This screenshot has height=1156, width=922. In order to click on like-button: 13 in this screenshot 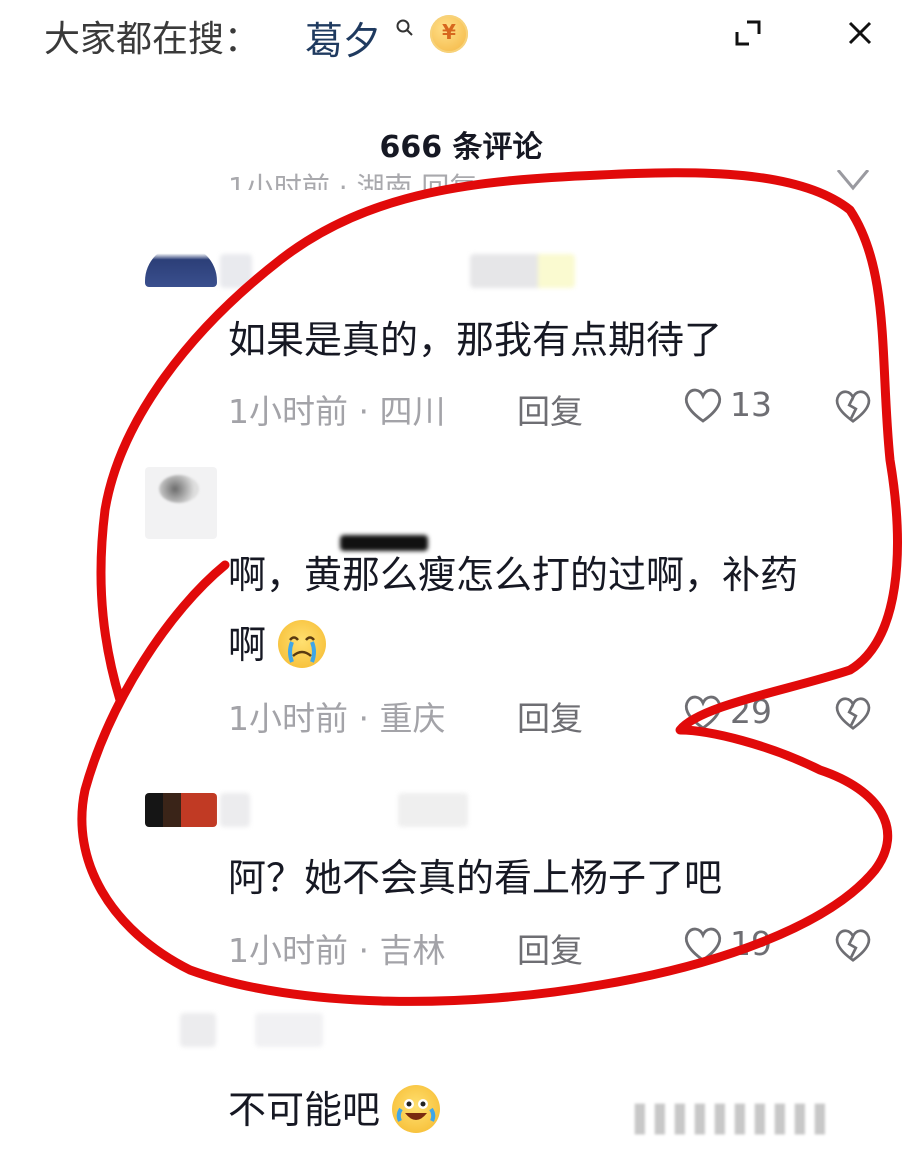, I will do `click(727, 404)`.